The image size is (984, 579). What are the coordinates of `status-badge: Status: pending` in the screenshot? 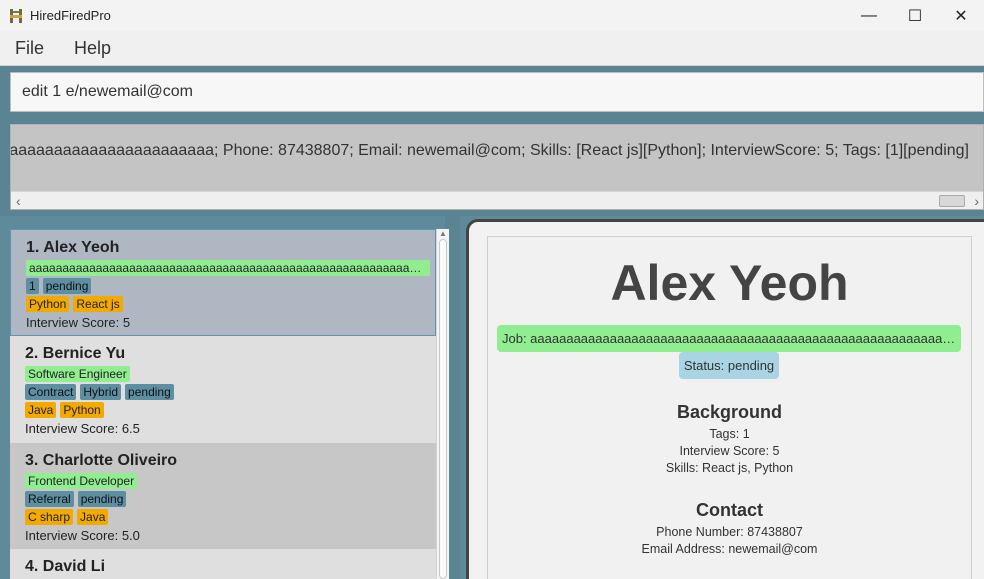 It's located at (729, 365).